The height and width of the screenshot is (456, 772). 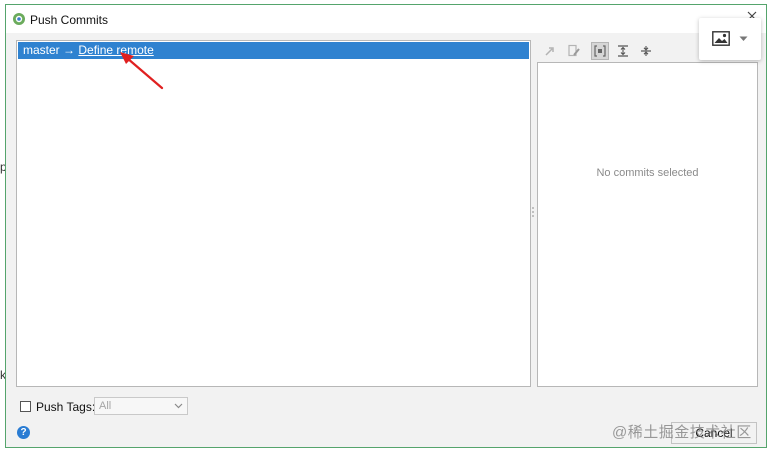 I want to click on dialog-title: Push Commits, so click(x=69, y=20).